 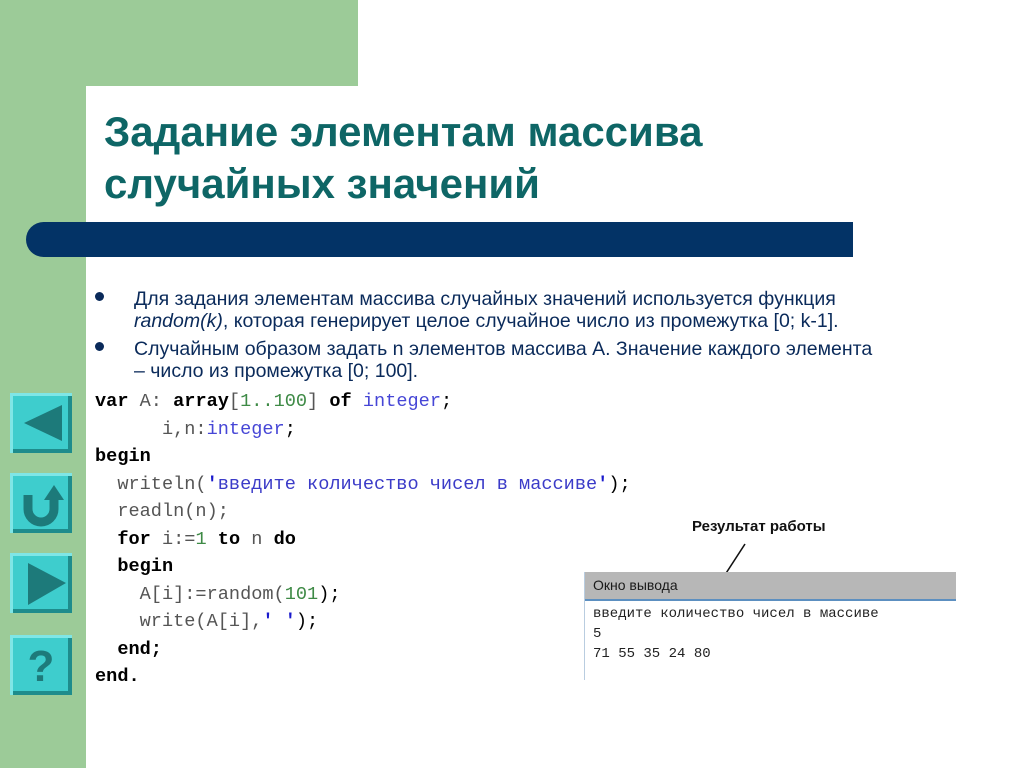 I want to click on return-button, so click(x=41, y=503).